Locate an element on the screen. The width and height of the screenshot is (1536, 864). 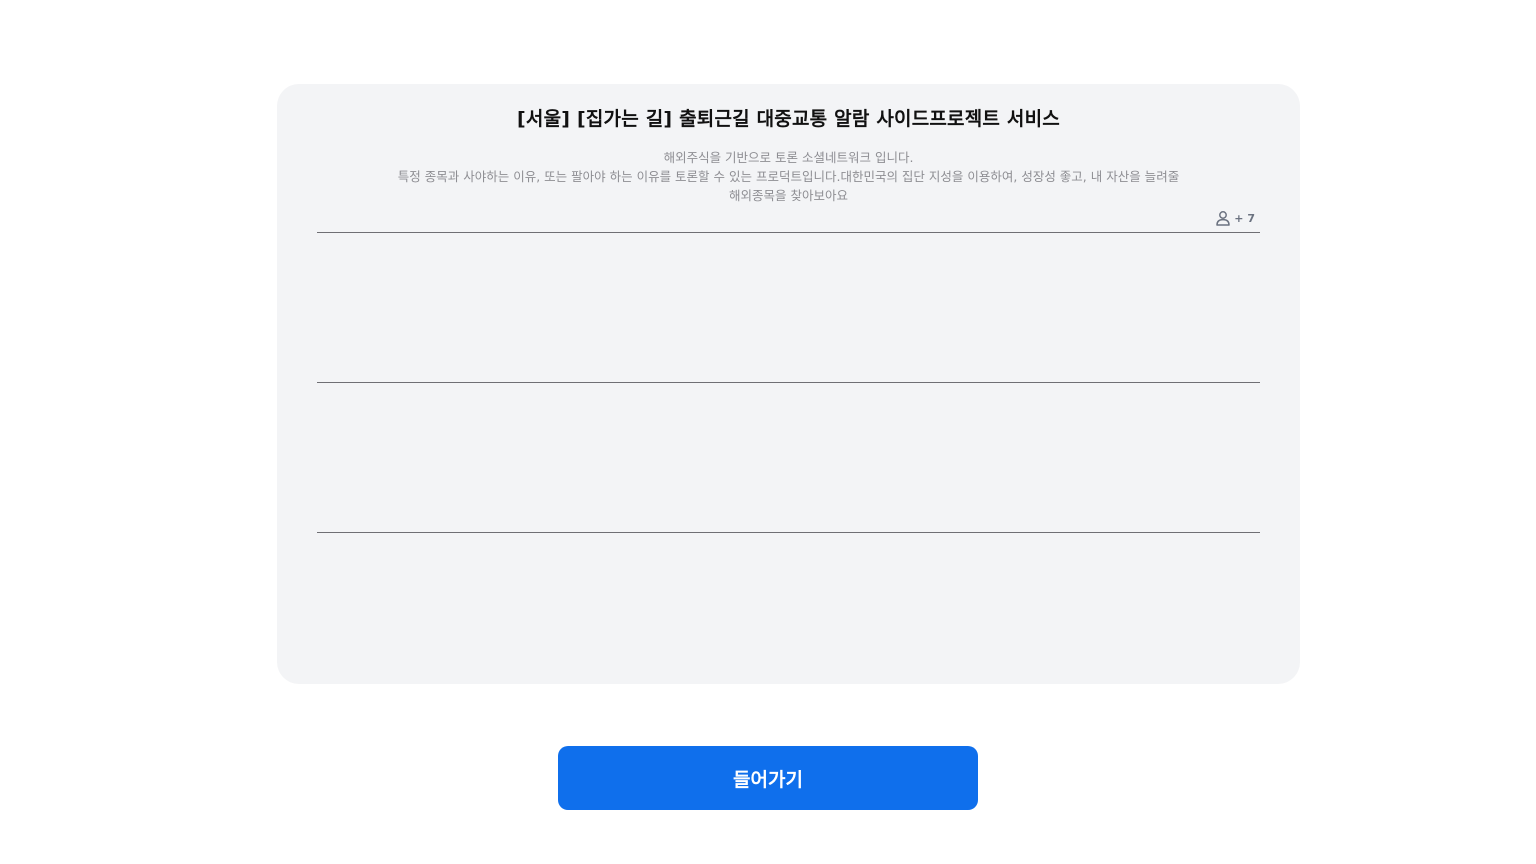
member-count: + 7 is located at coordinates (1235, 218).